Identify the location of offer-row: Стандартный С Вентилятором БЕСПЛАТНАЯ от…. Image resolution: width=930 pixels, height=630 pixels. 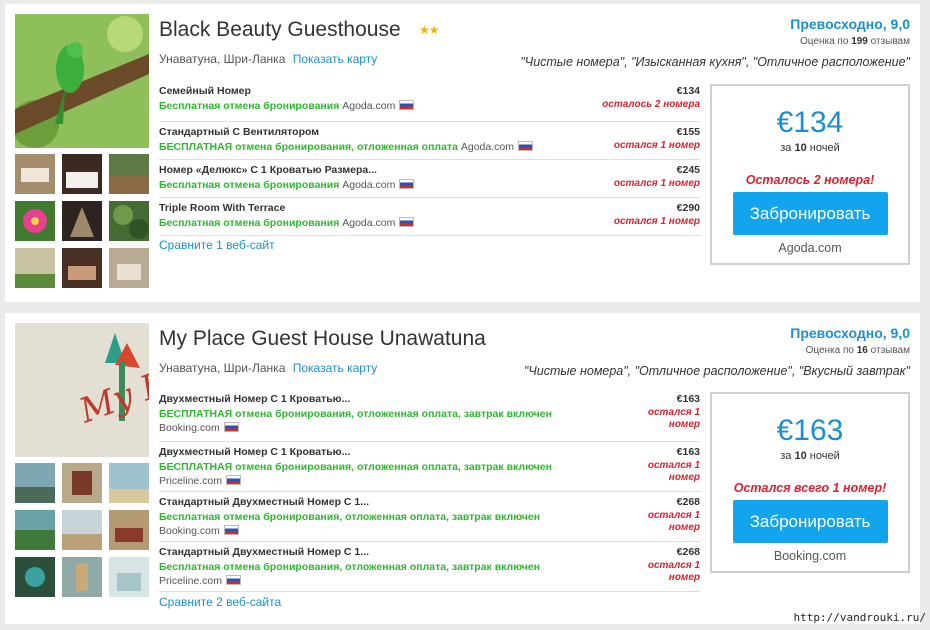
(429, 141).